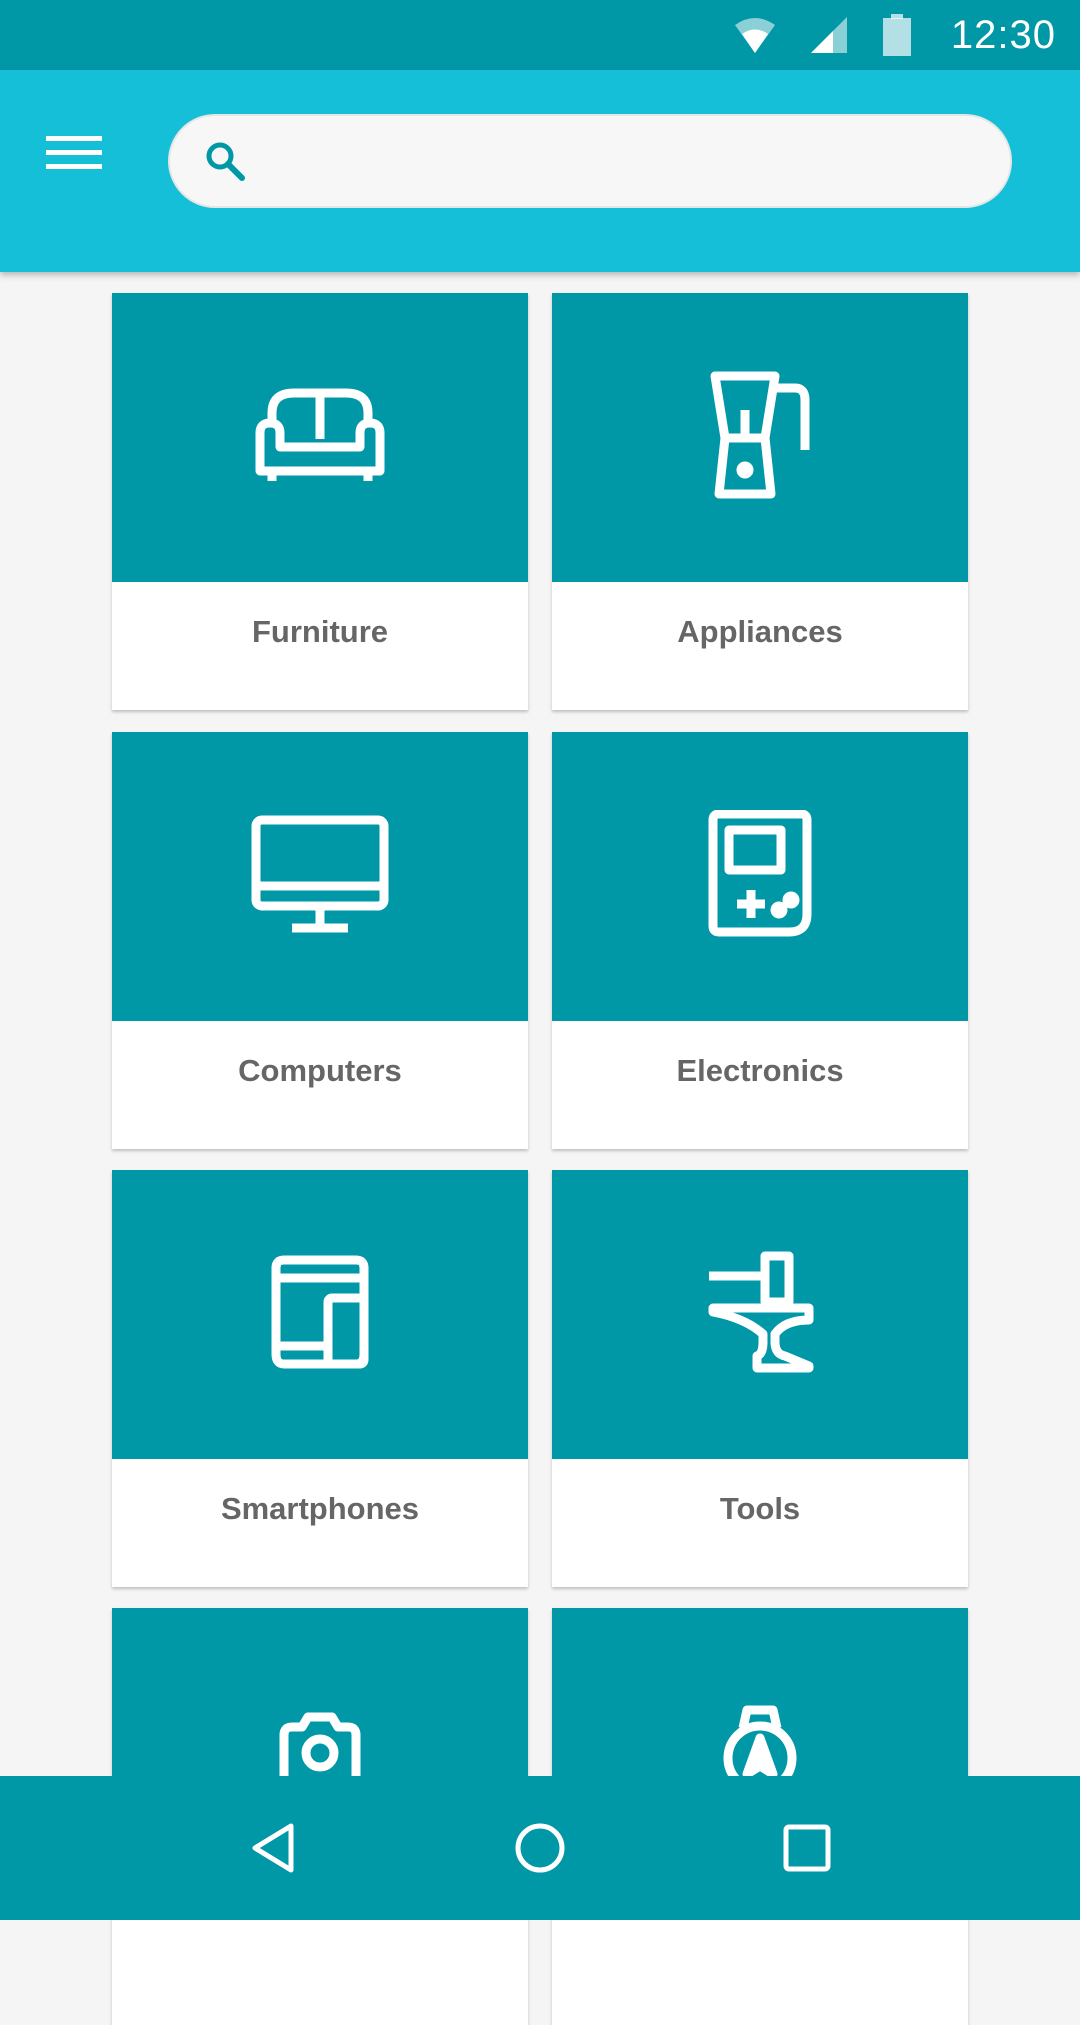 This screenshot has width=1080, height=2025. Describe the element at coordinates (807, 1848) in the screenshot. I see `recents-icon` at that location.